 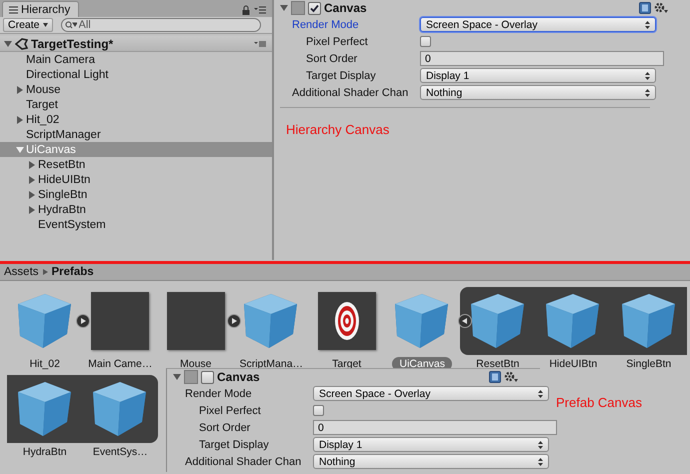 What do you see at coordinates (136, 179) in the screenshot?
I see `hierarchy-item: HideUIBtn` at bounding box center [136, 179].